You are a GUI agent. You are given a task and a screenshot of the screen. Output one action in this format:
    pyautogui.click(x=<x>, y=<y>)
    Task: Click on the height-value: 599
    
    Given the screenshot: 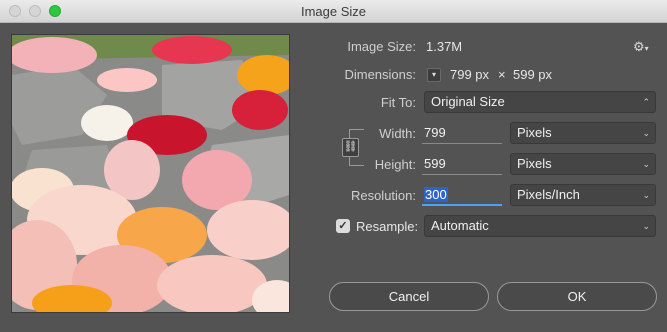 What is the action you would take?
    pyautogui.click(x=435, y=163)
    